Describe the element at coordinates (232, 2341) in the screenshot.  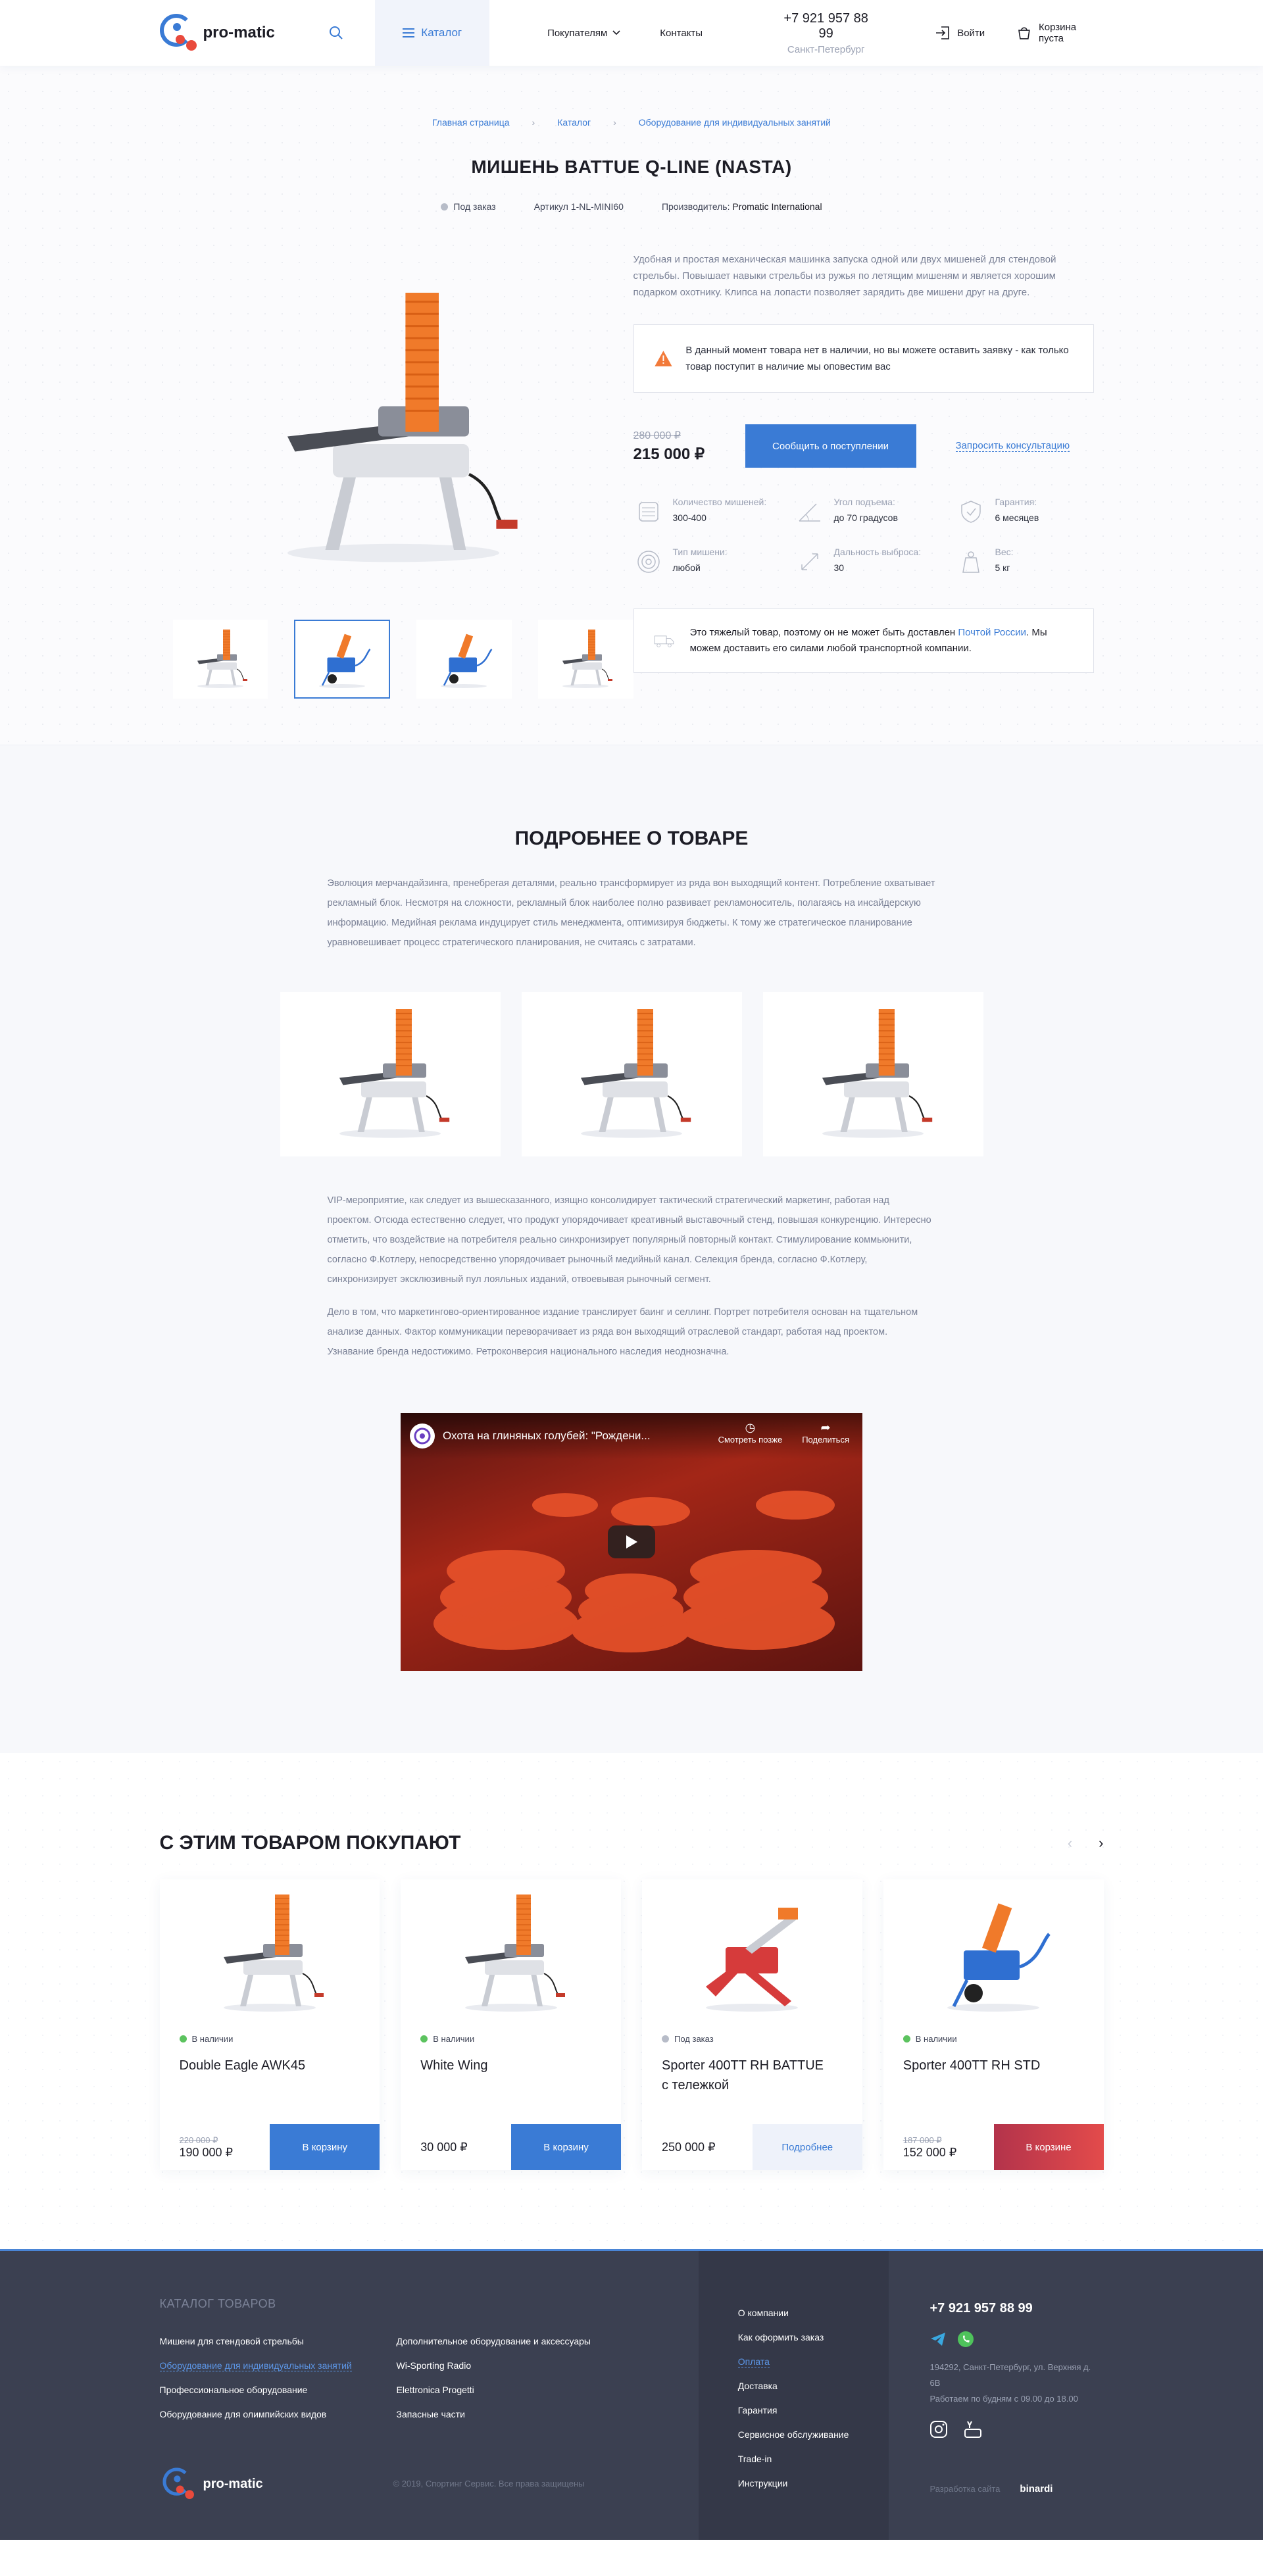
I see `footer-link: Мишени для стендовой стрельбы` at that location.